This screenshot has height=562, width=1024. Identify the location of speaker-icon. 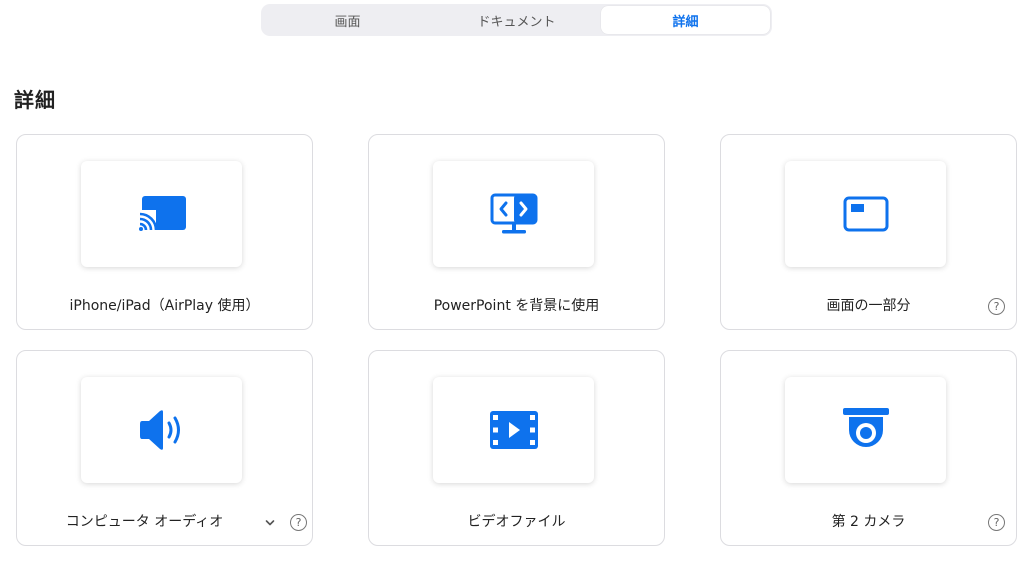
(159, 430).